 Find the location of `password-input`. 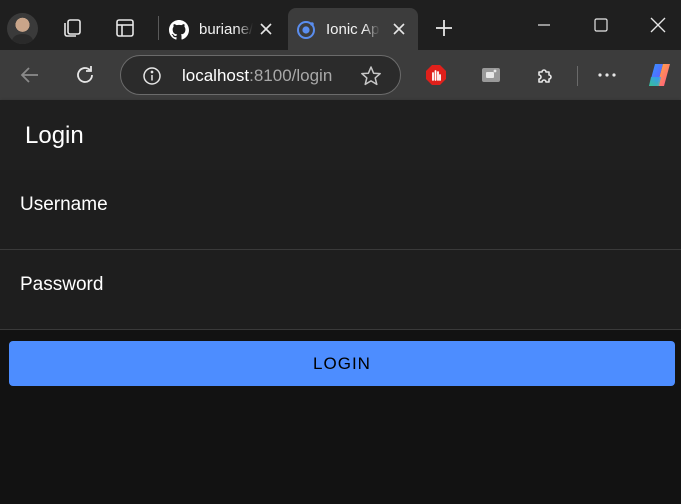

password-input is located at coordinates (340, 308).